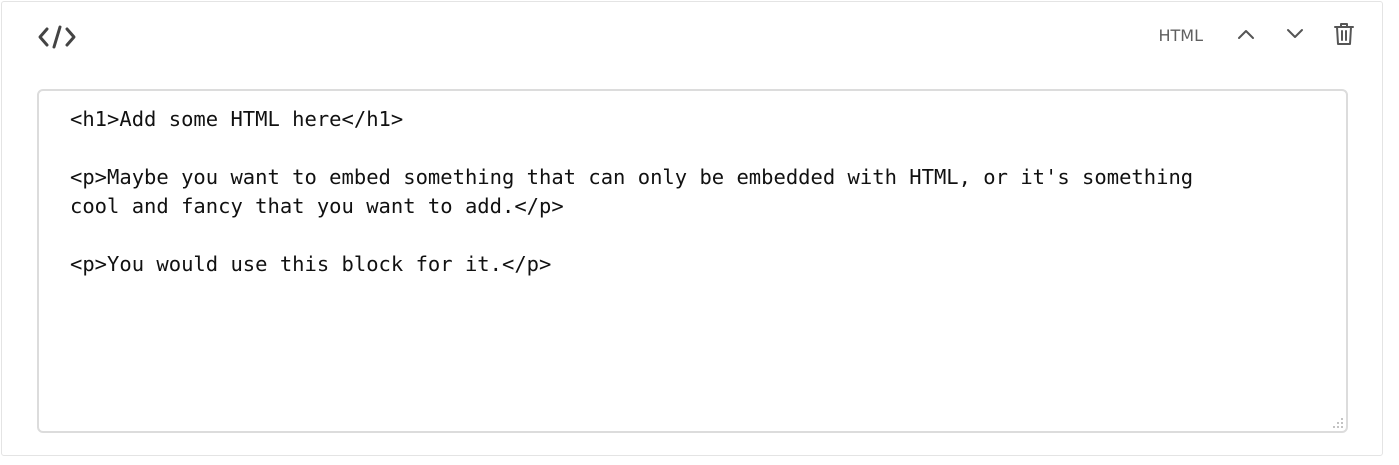  I want to click on move-up-button, so click(1246, 34).